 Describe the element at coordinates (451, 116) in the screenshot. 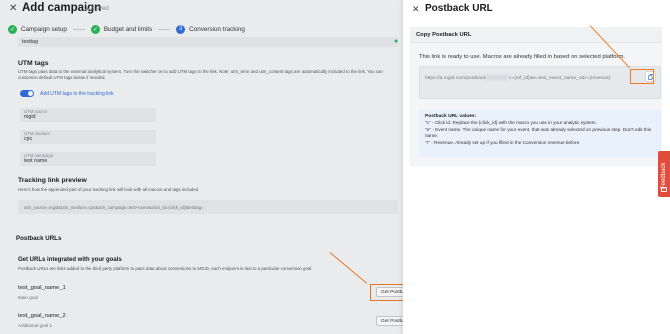

I see `values-title: Postback URL values:` at that location.